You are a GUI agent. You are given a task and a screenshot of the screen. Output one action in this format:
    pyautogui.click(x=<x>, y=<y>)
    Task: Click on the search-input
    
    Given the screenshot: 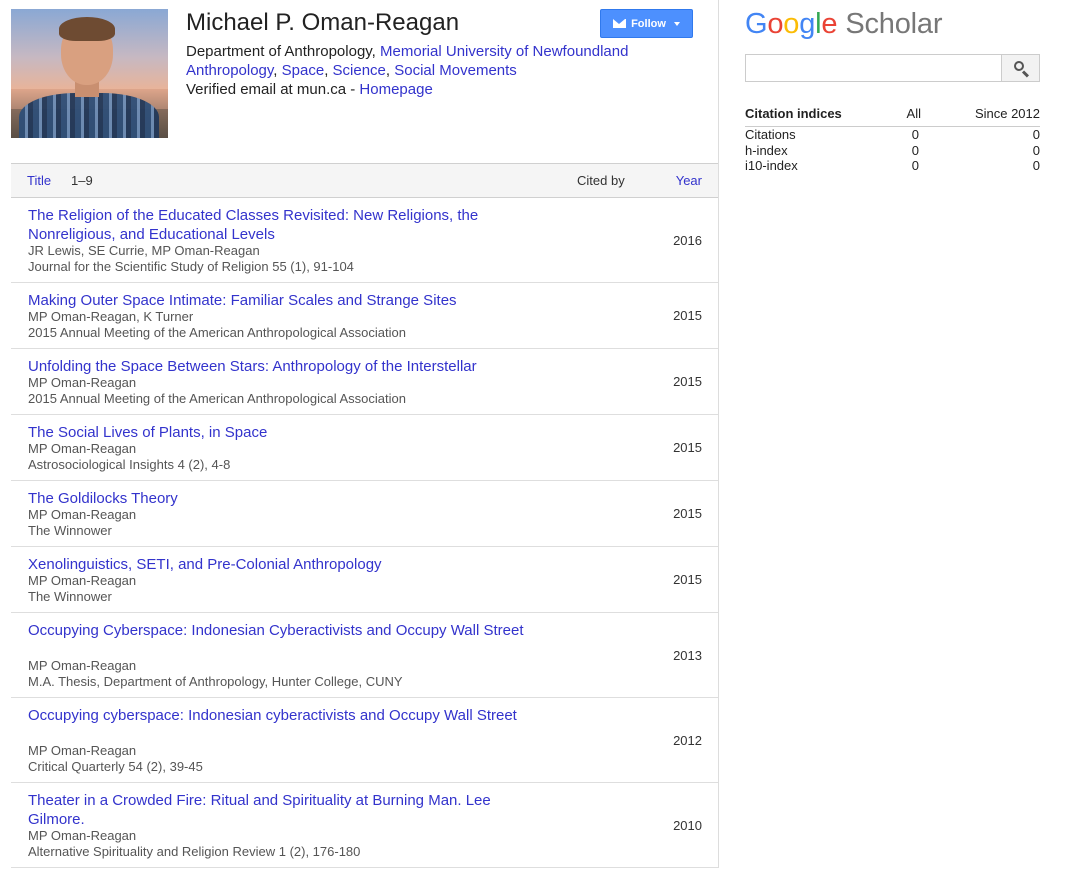 What is the action you would take?
    pyautogui.click(x=873, y=68)
    